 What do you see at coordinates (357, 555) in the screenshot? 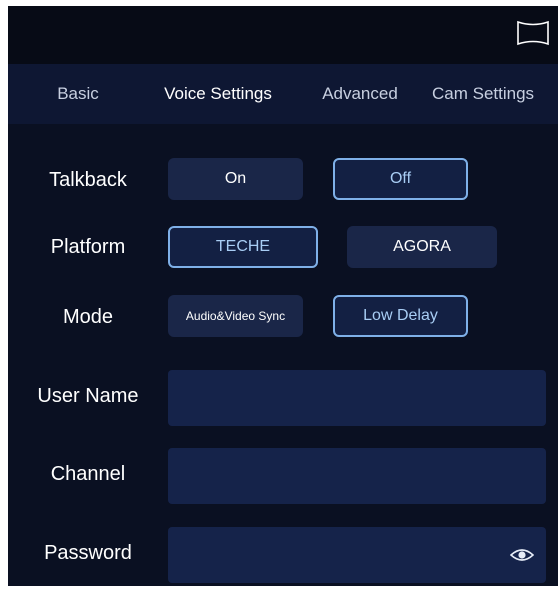
I see `password-field` at bounding box center [357, 555].